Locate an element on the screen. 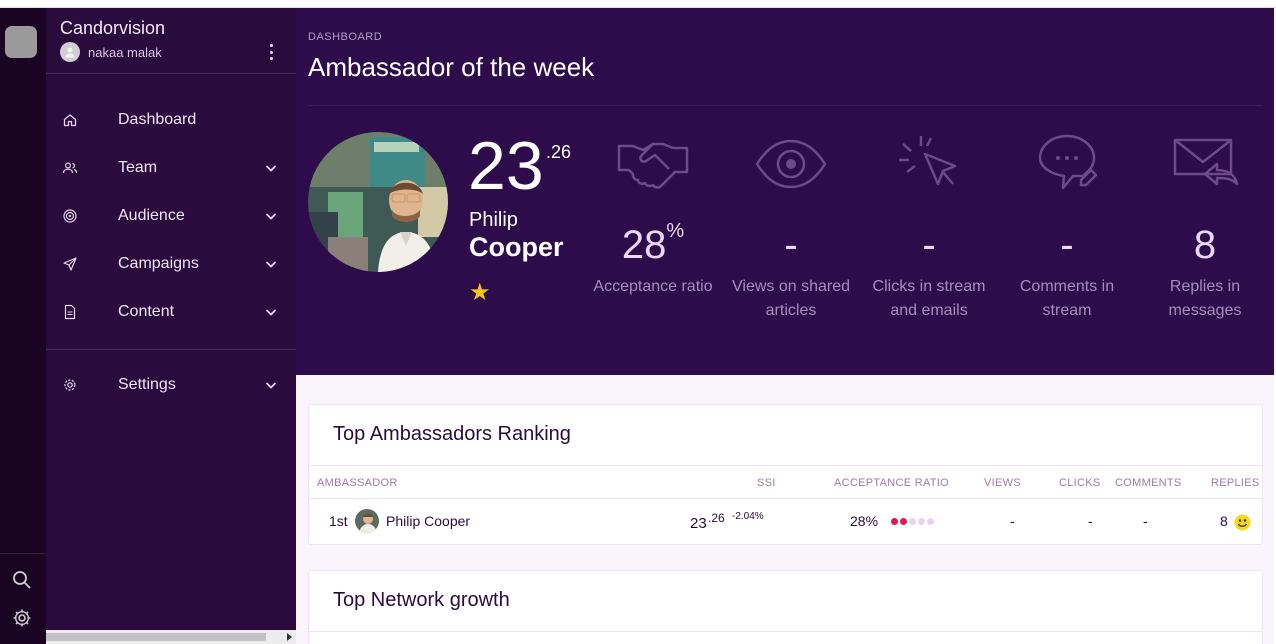  ambassador-first-name: Philip is located at coordinates (493, 220).